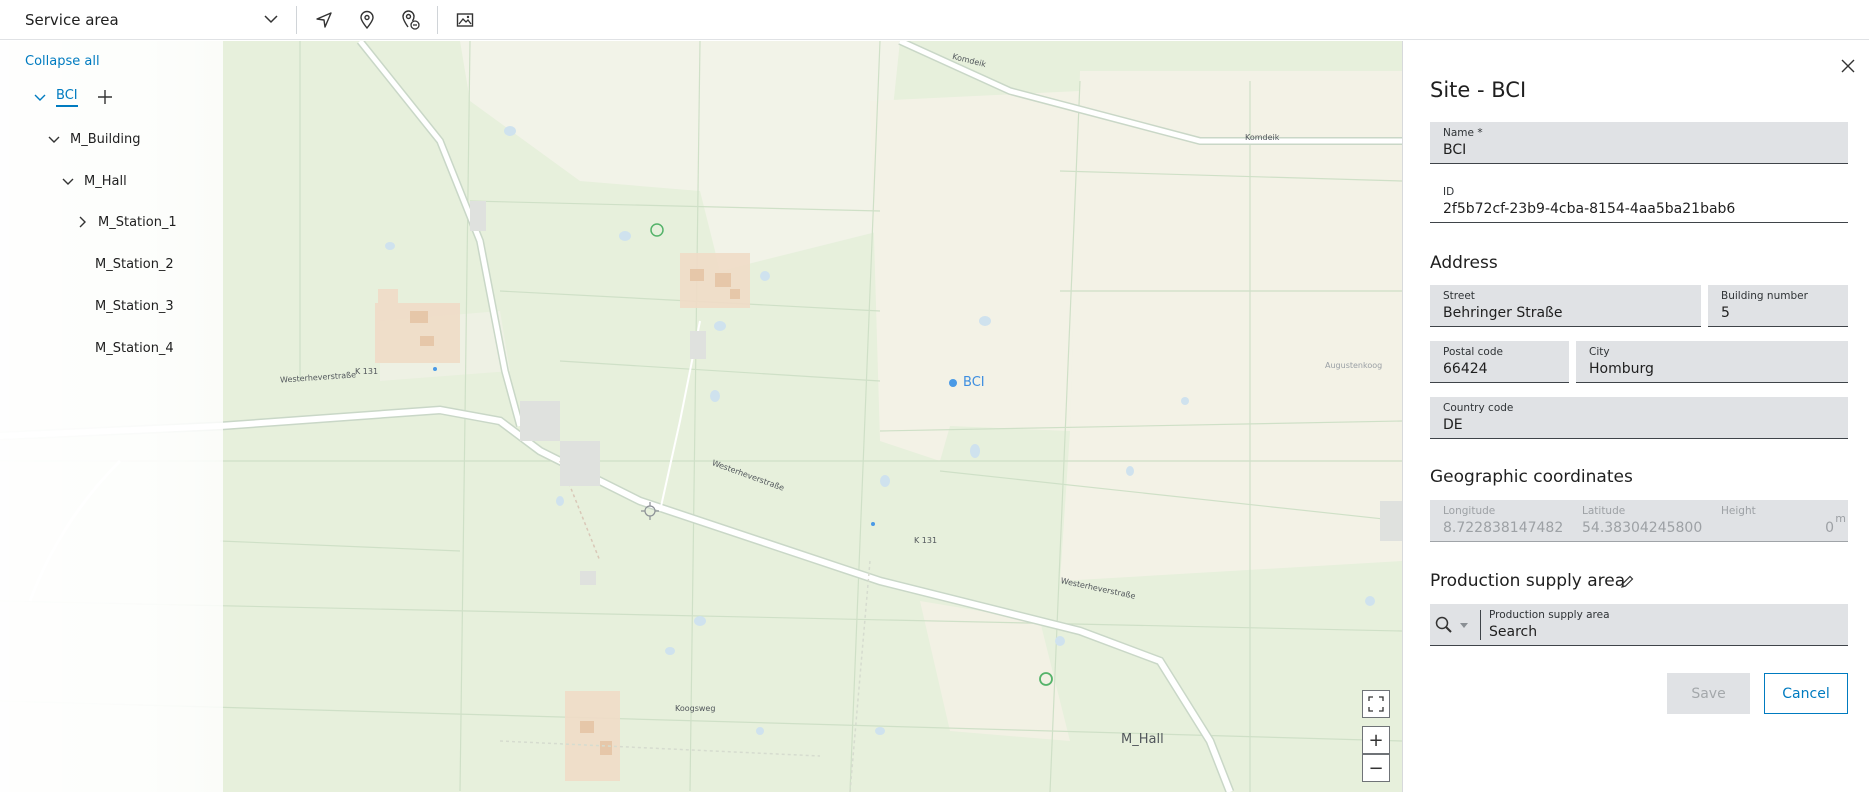 This screenshot has width=1869, height=792. Describe the element at coordinates (1464, 625) in the screenshot. I see `caret-down-icon` at that location.